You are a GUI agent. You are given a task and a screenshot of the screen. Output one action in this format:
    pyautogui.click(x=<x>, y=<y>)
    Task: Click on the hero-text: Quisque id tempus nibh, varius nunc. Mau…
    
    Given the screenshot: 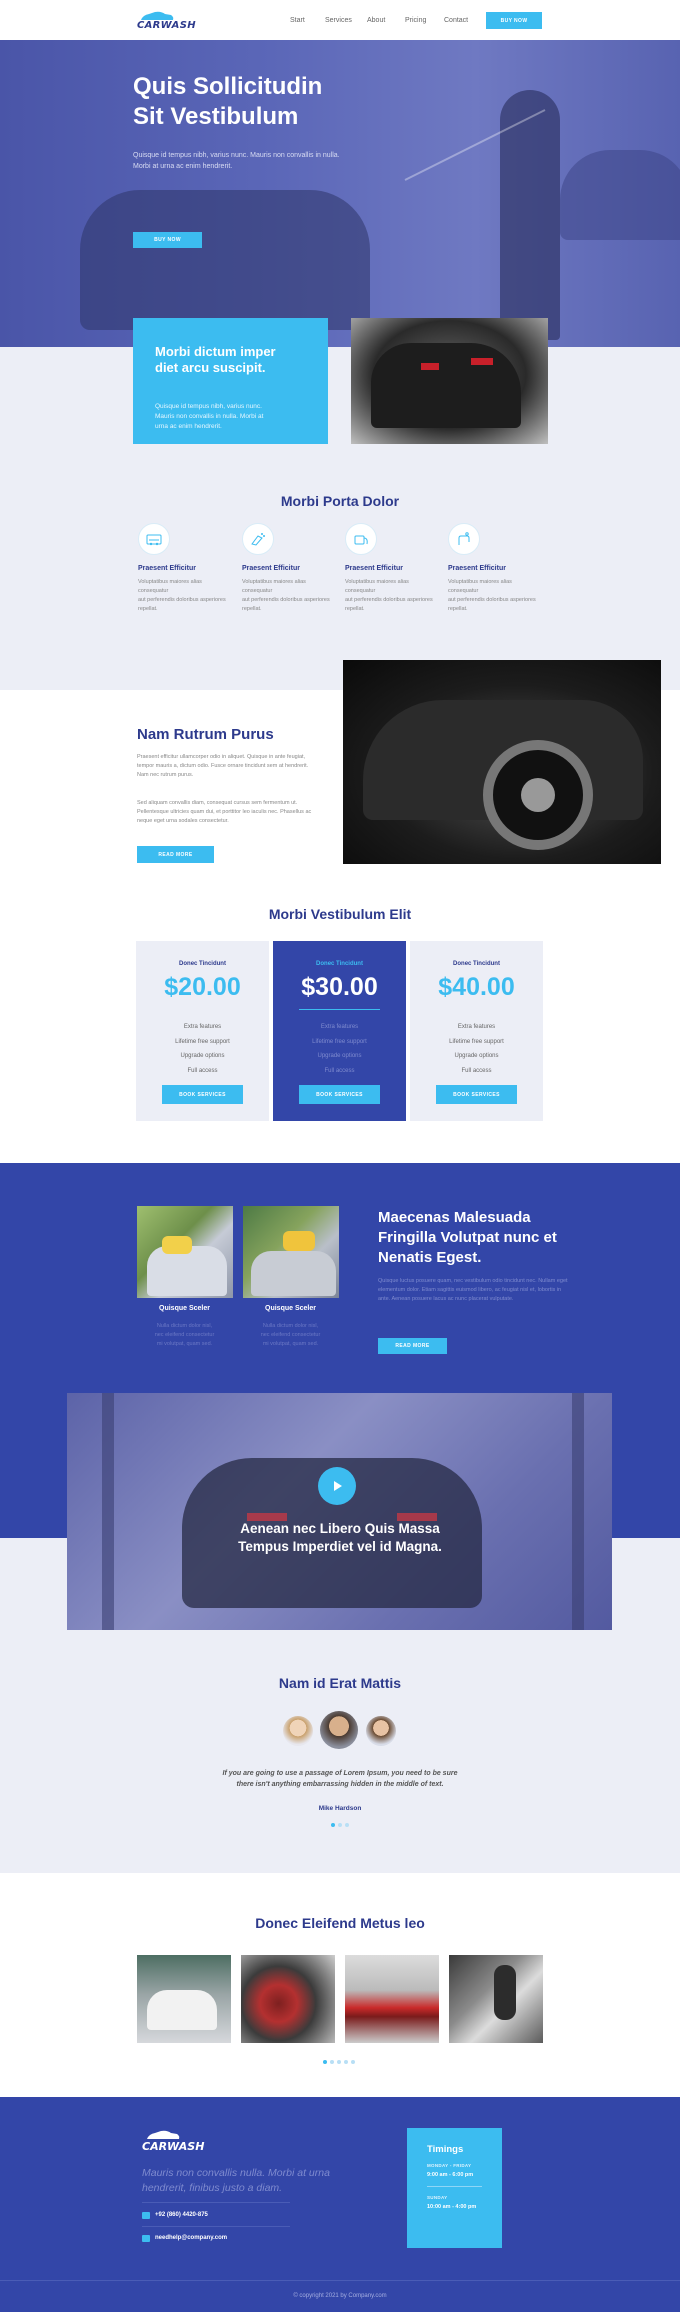 What is the action you would take?
    pyautogui.click(x=236, y=161)
    